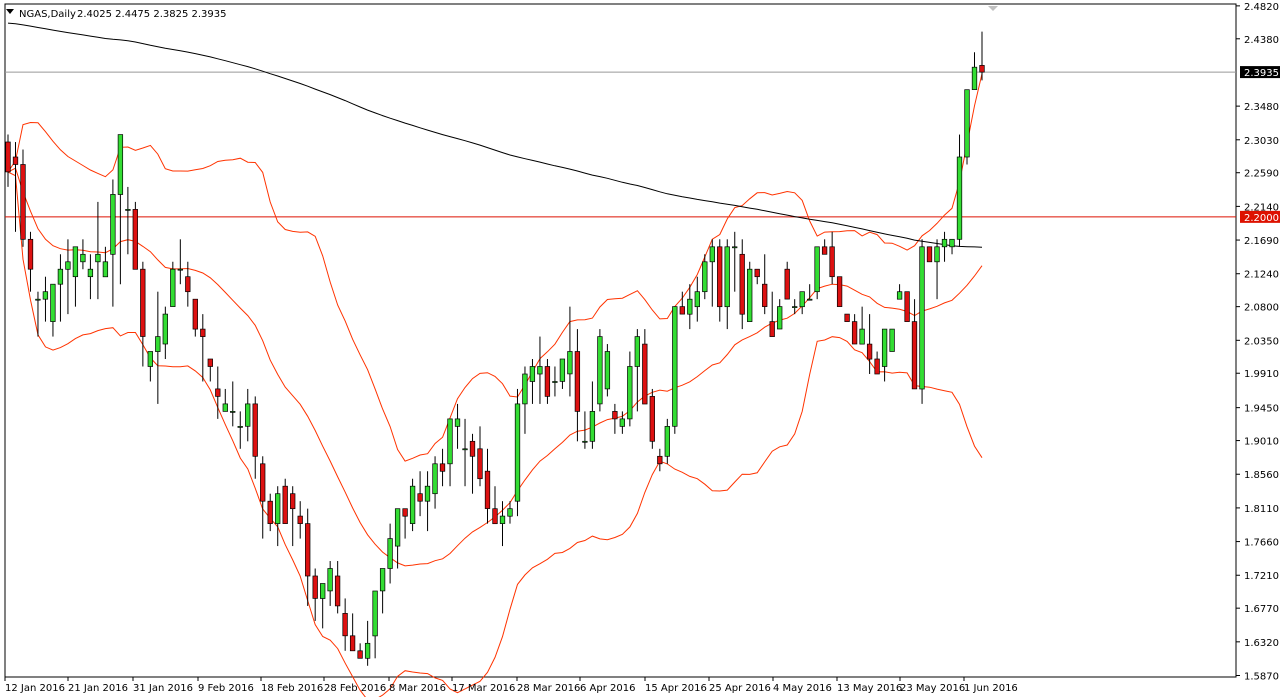  I want to click on level-price-label: 2.2000, so click(1261, 218).